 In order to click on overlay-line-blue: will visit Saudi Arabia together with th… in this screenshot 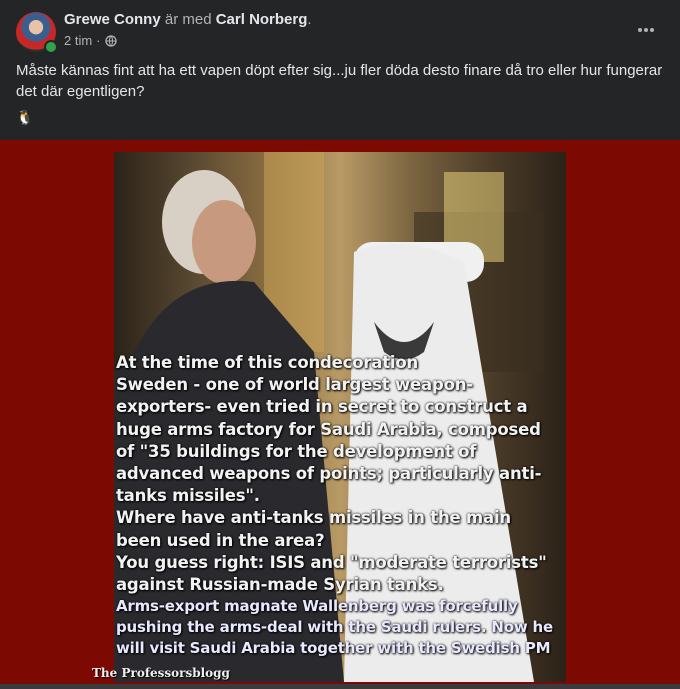, I will do `click(333, 648)`.